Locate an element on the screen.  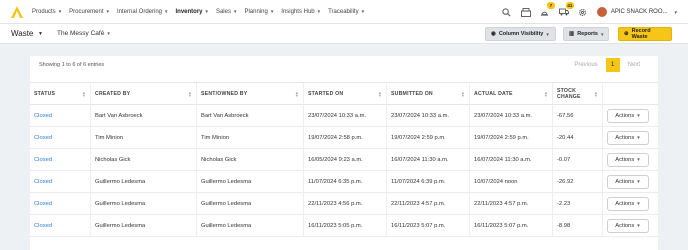
nav-products: Products ▼ is located at coordinates (47, 12).